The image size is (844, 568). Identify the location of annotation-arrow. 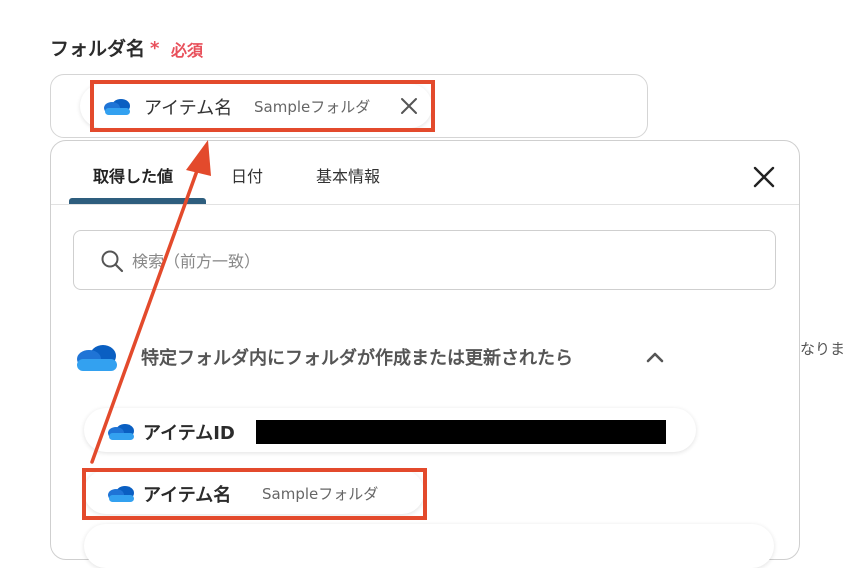
(150, 302).